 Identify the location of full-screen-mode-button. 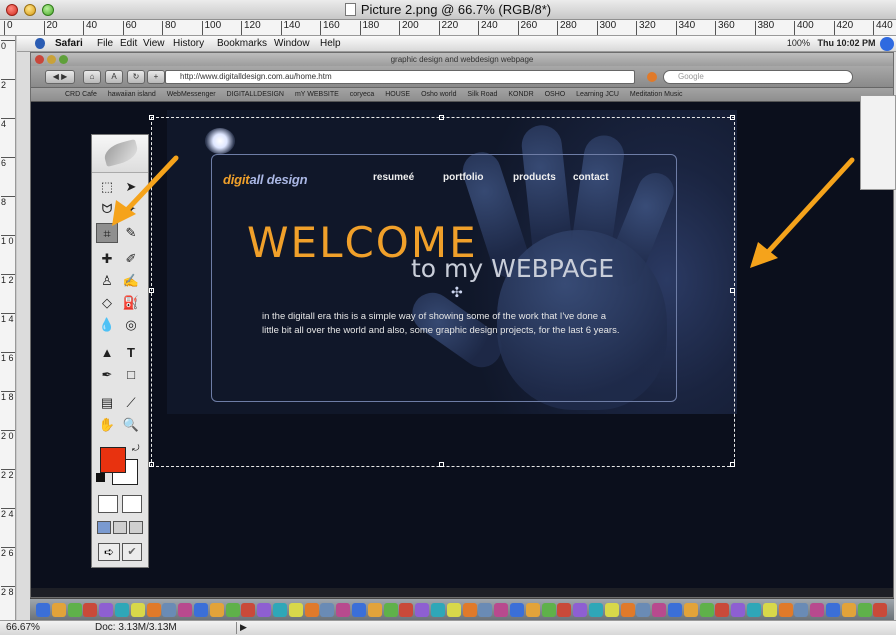
(136, 527).